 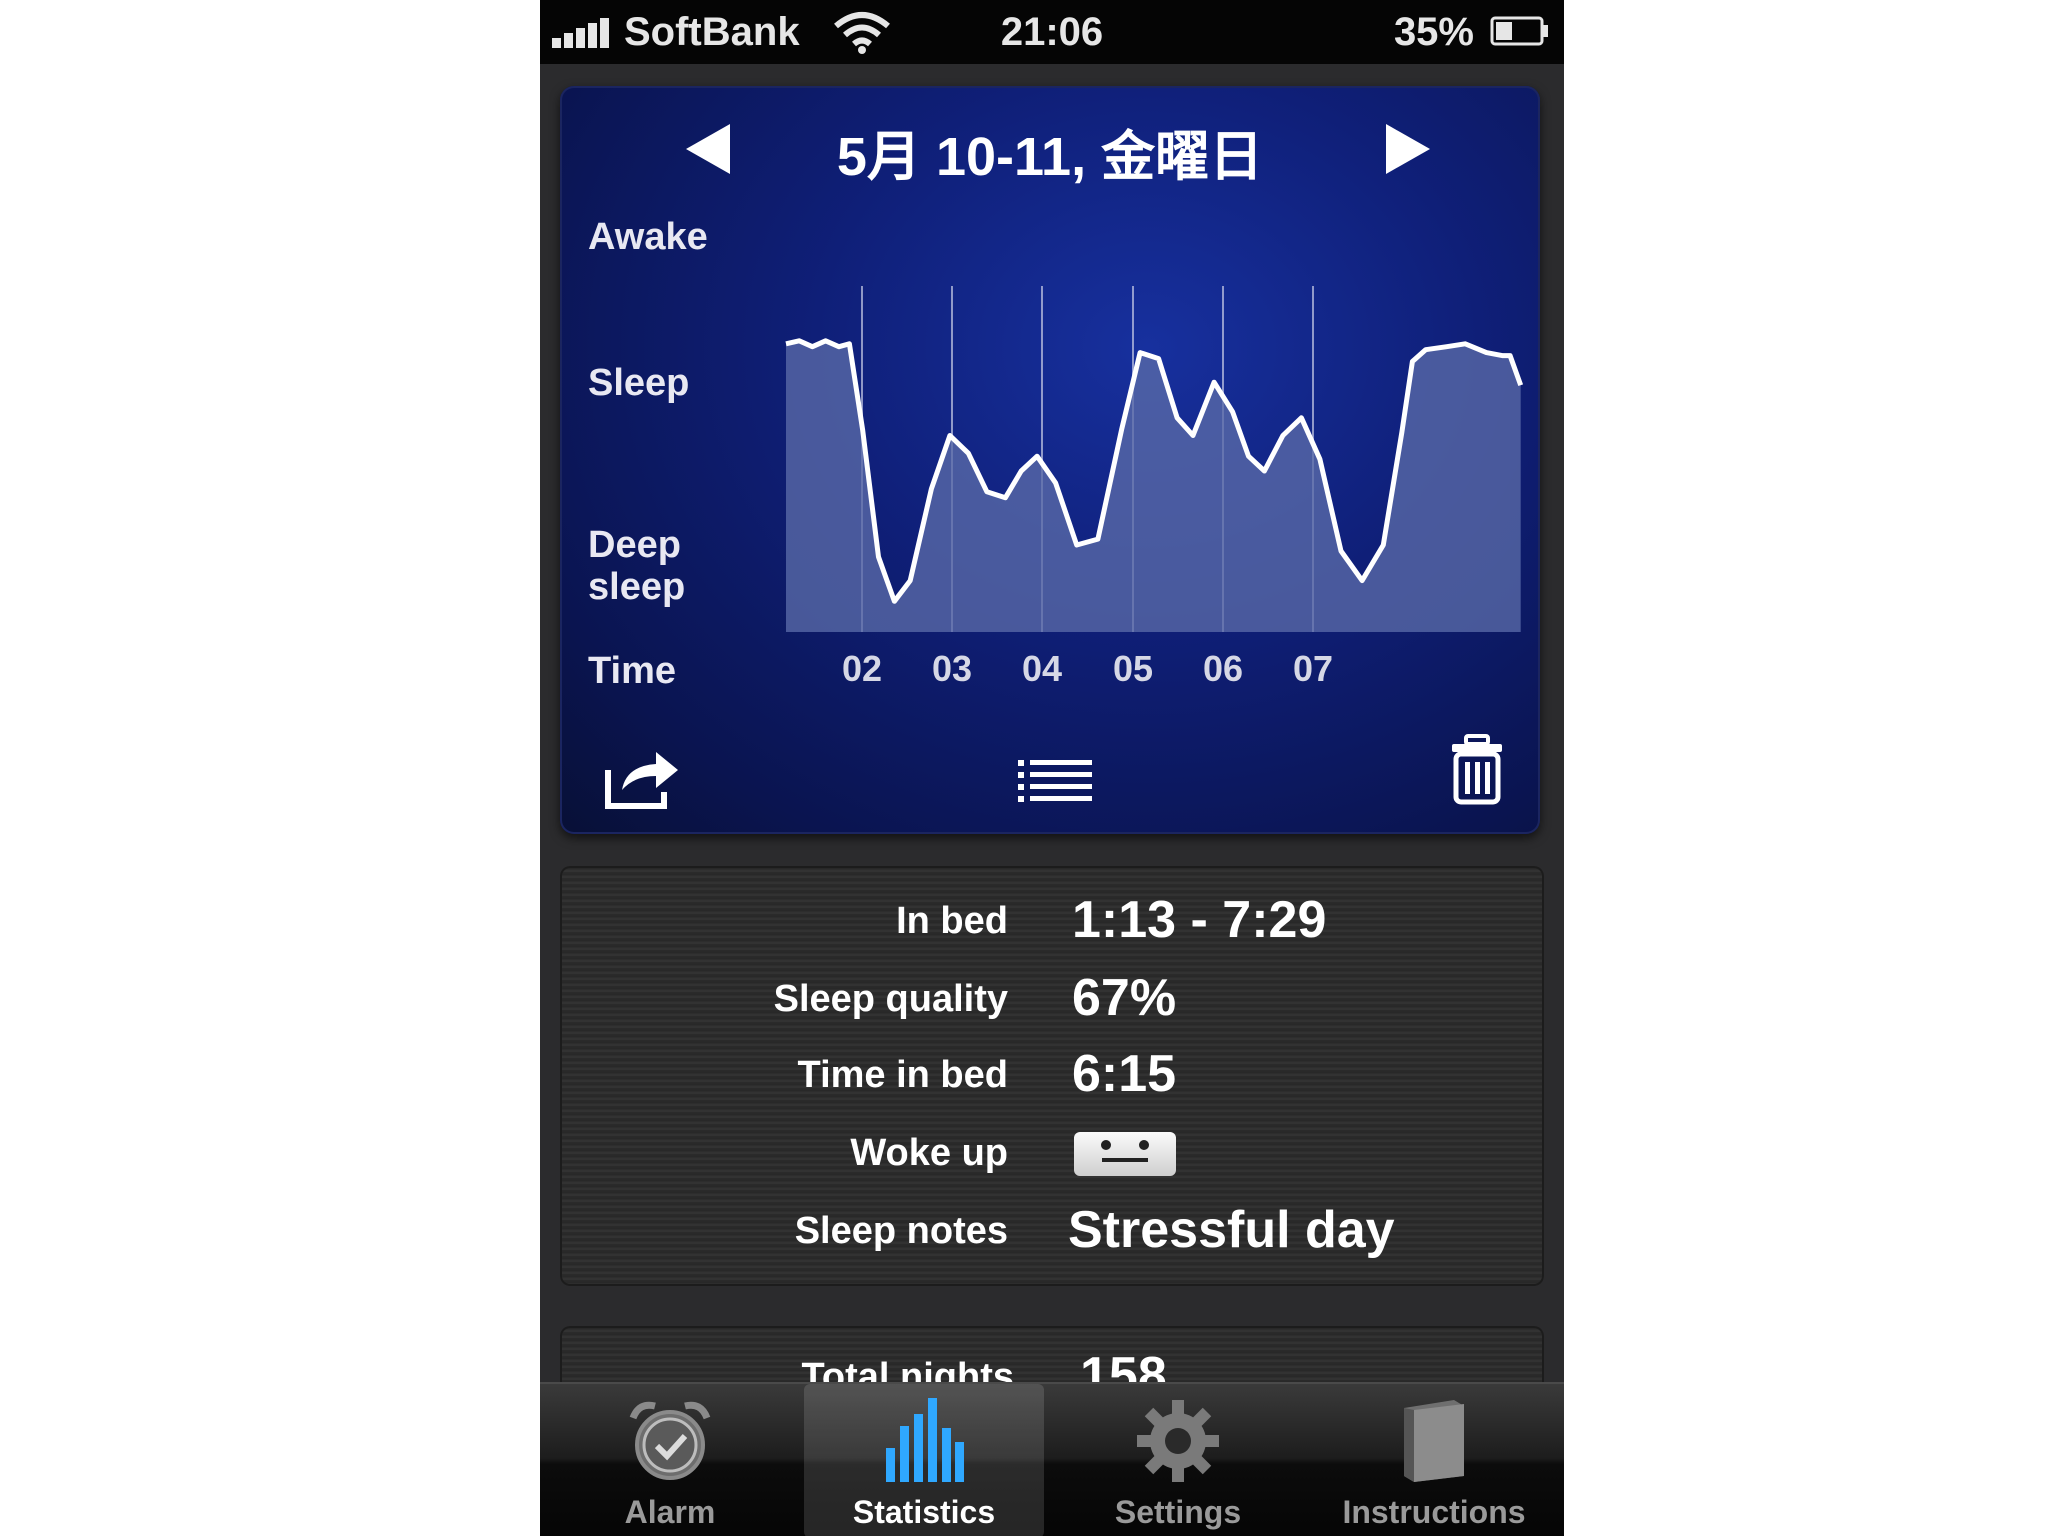 I want to click on tab-label: Instructions, so click(x=1434, y=1512).